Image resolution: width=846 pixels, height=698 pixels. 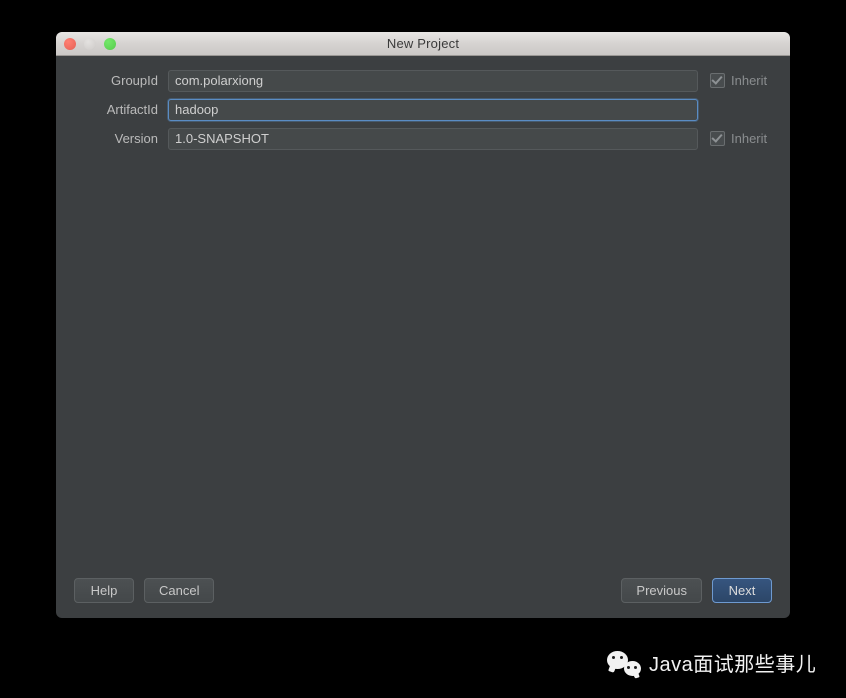 I want to click on version-inherit-checkbox, so click(x=717, y=138).